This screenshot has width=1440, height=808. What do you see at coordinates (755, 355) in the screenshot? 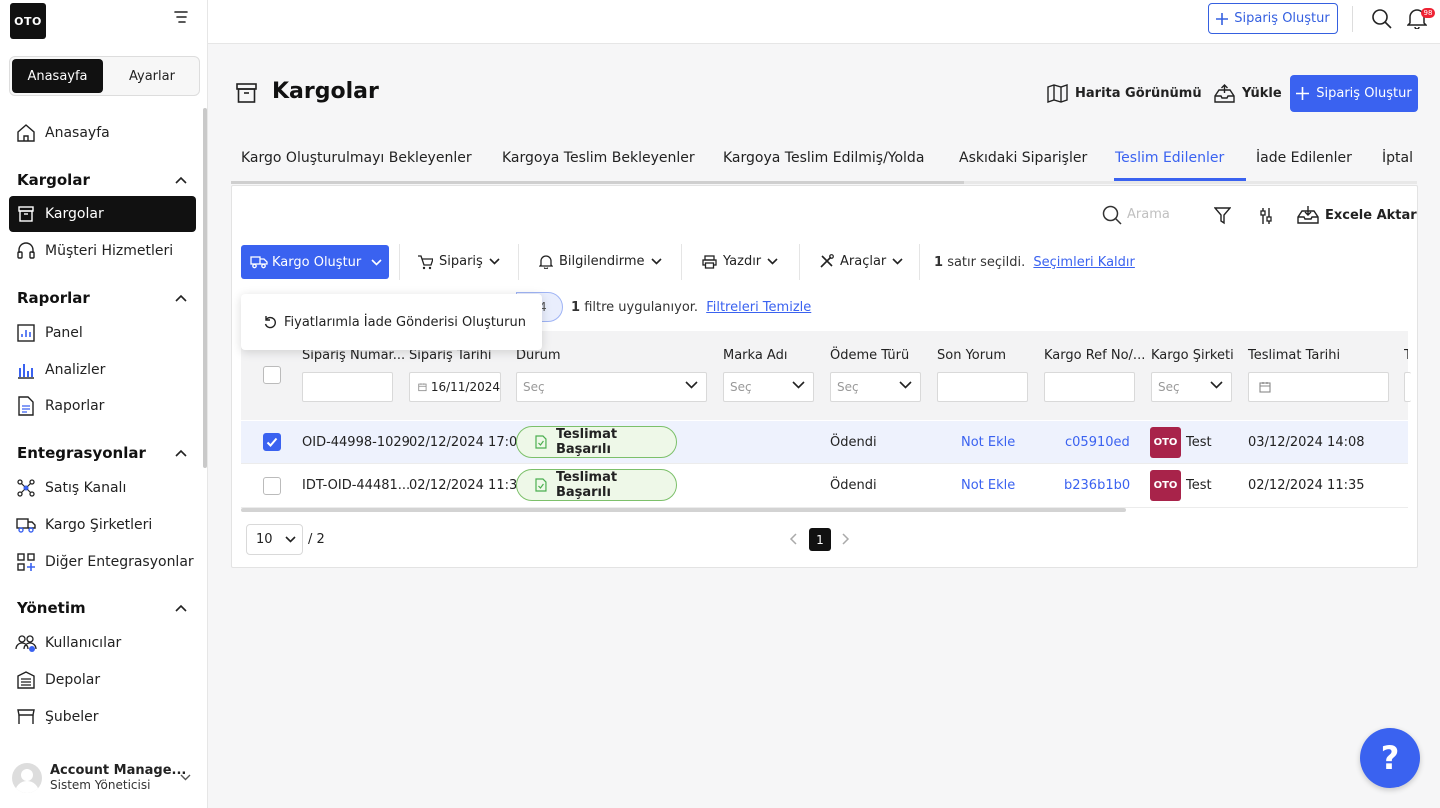
I see `col-header-brand: Marka Adı` at bounding box center [755, 355].